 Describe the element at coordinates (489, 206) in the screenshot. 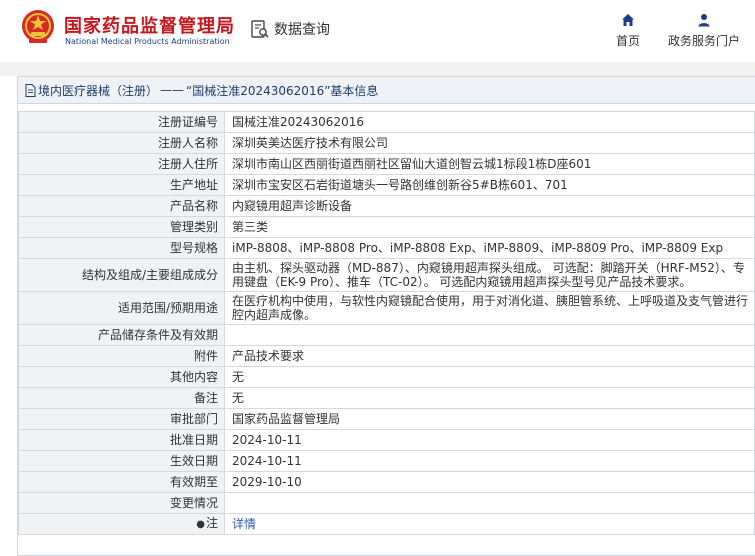

I see `field-value: 内窥镜用超声诊断设备` at that location.